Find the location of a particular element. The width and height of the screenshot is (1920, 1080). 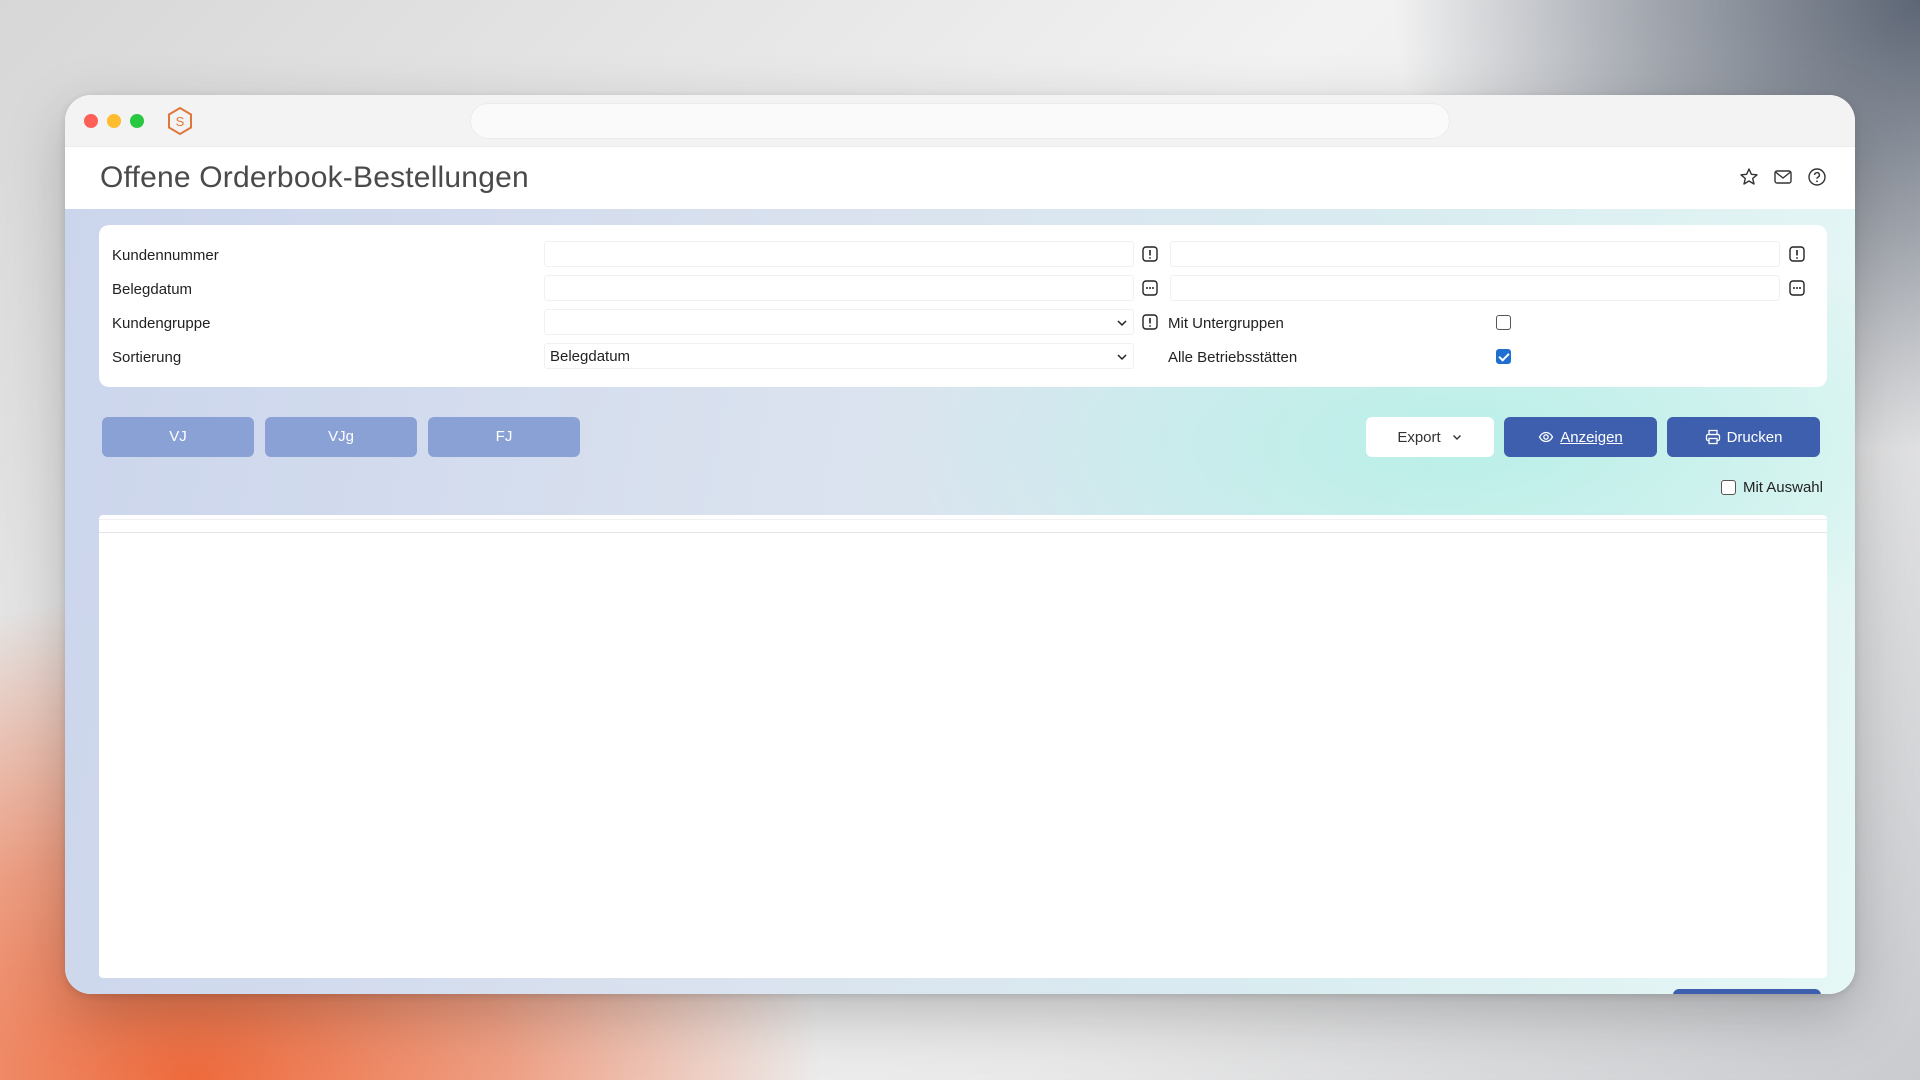

printer-icon is located at coordinates (1712, 437).